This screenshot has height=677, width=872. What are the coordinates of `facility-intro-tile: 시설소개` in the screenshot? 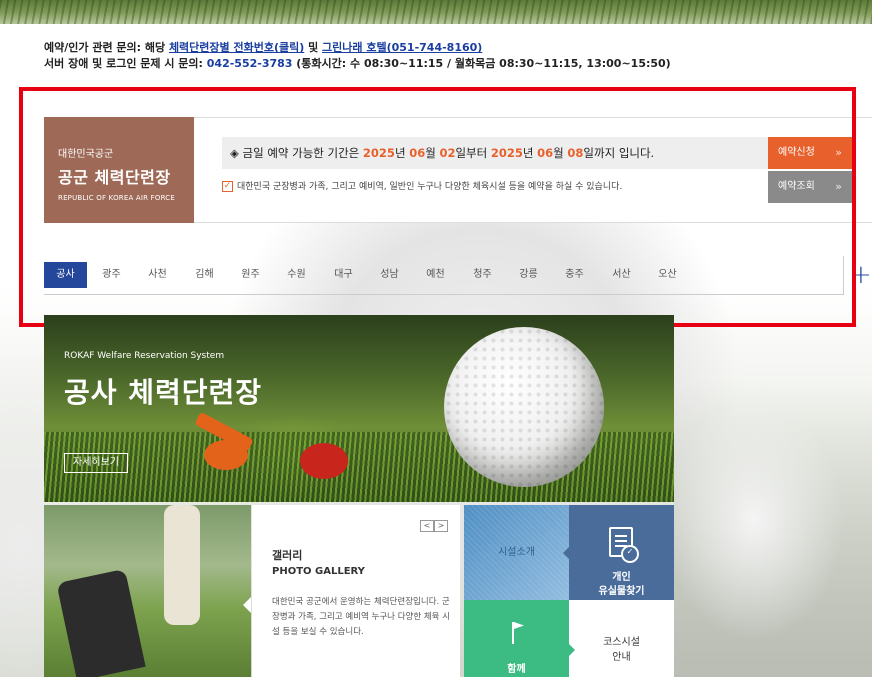 It's located at (516, 552).